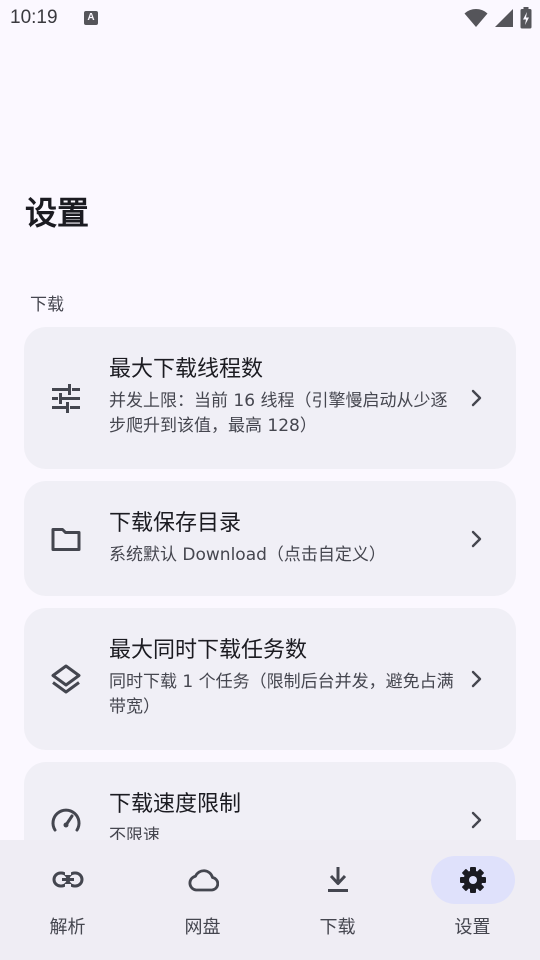 Image resolution: width=540 pixels, height=960 pixels. What do you see at coordinates (67, 879) in the screenshot?
I see `link-icon` at bounding box center [67, 879].